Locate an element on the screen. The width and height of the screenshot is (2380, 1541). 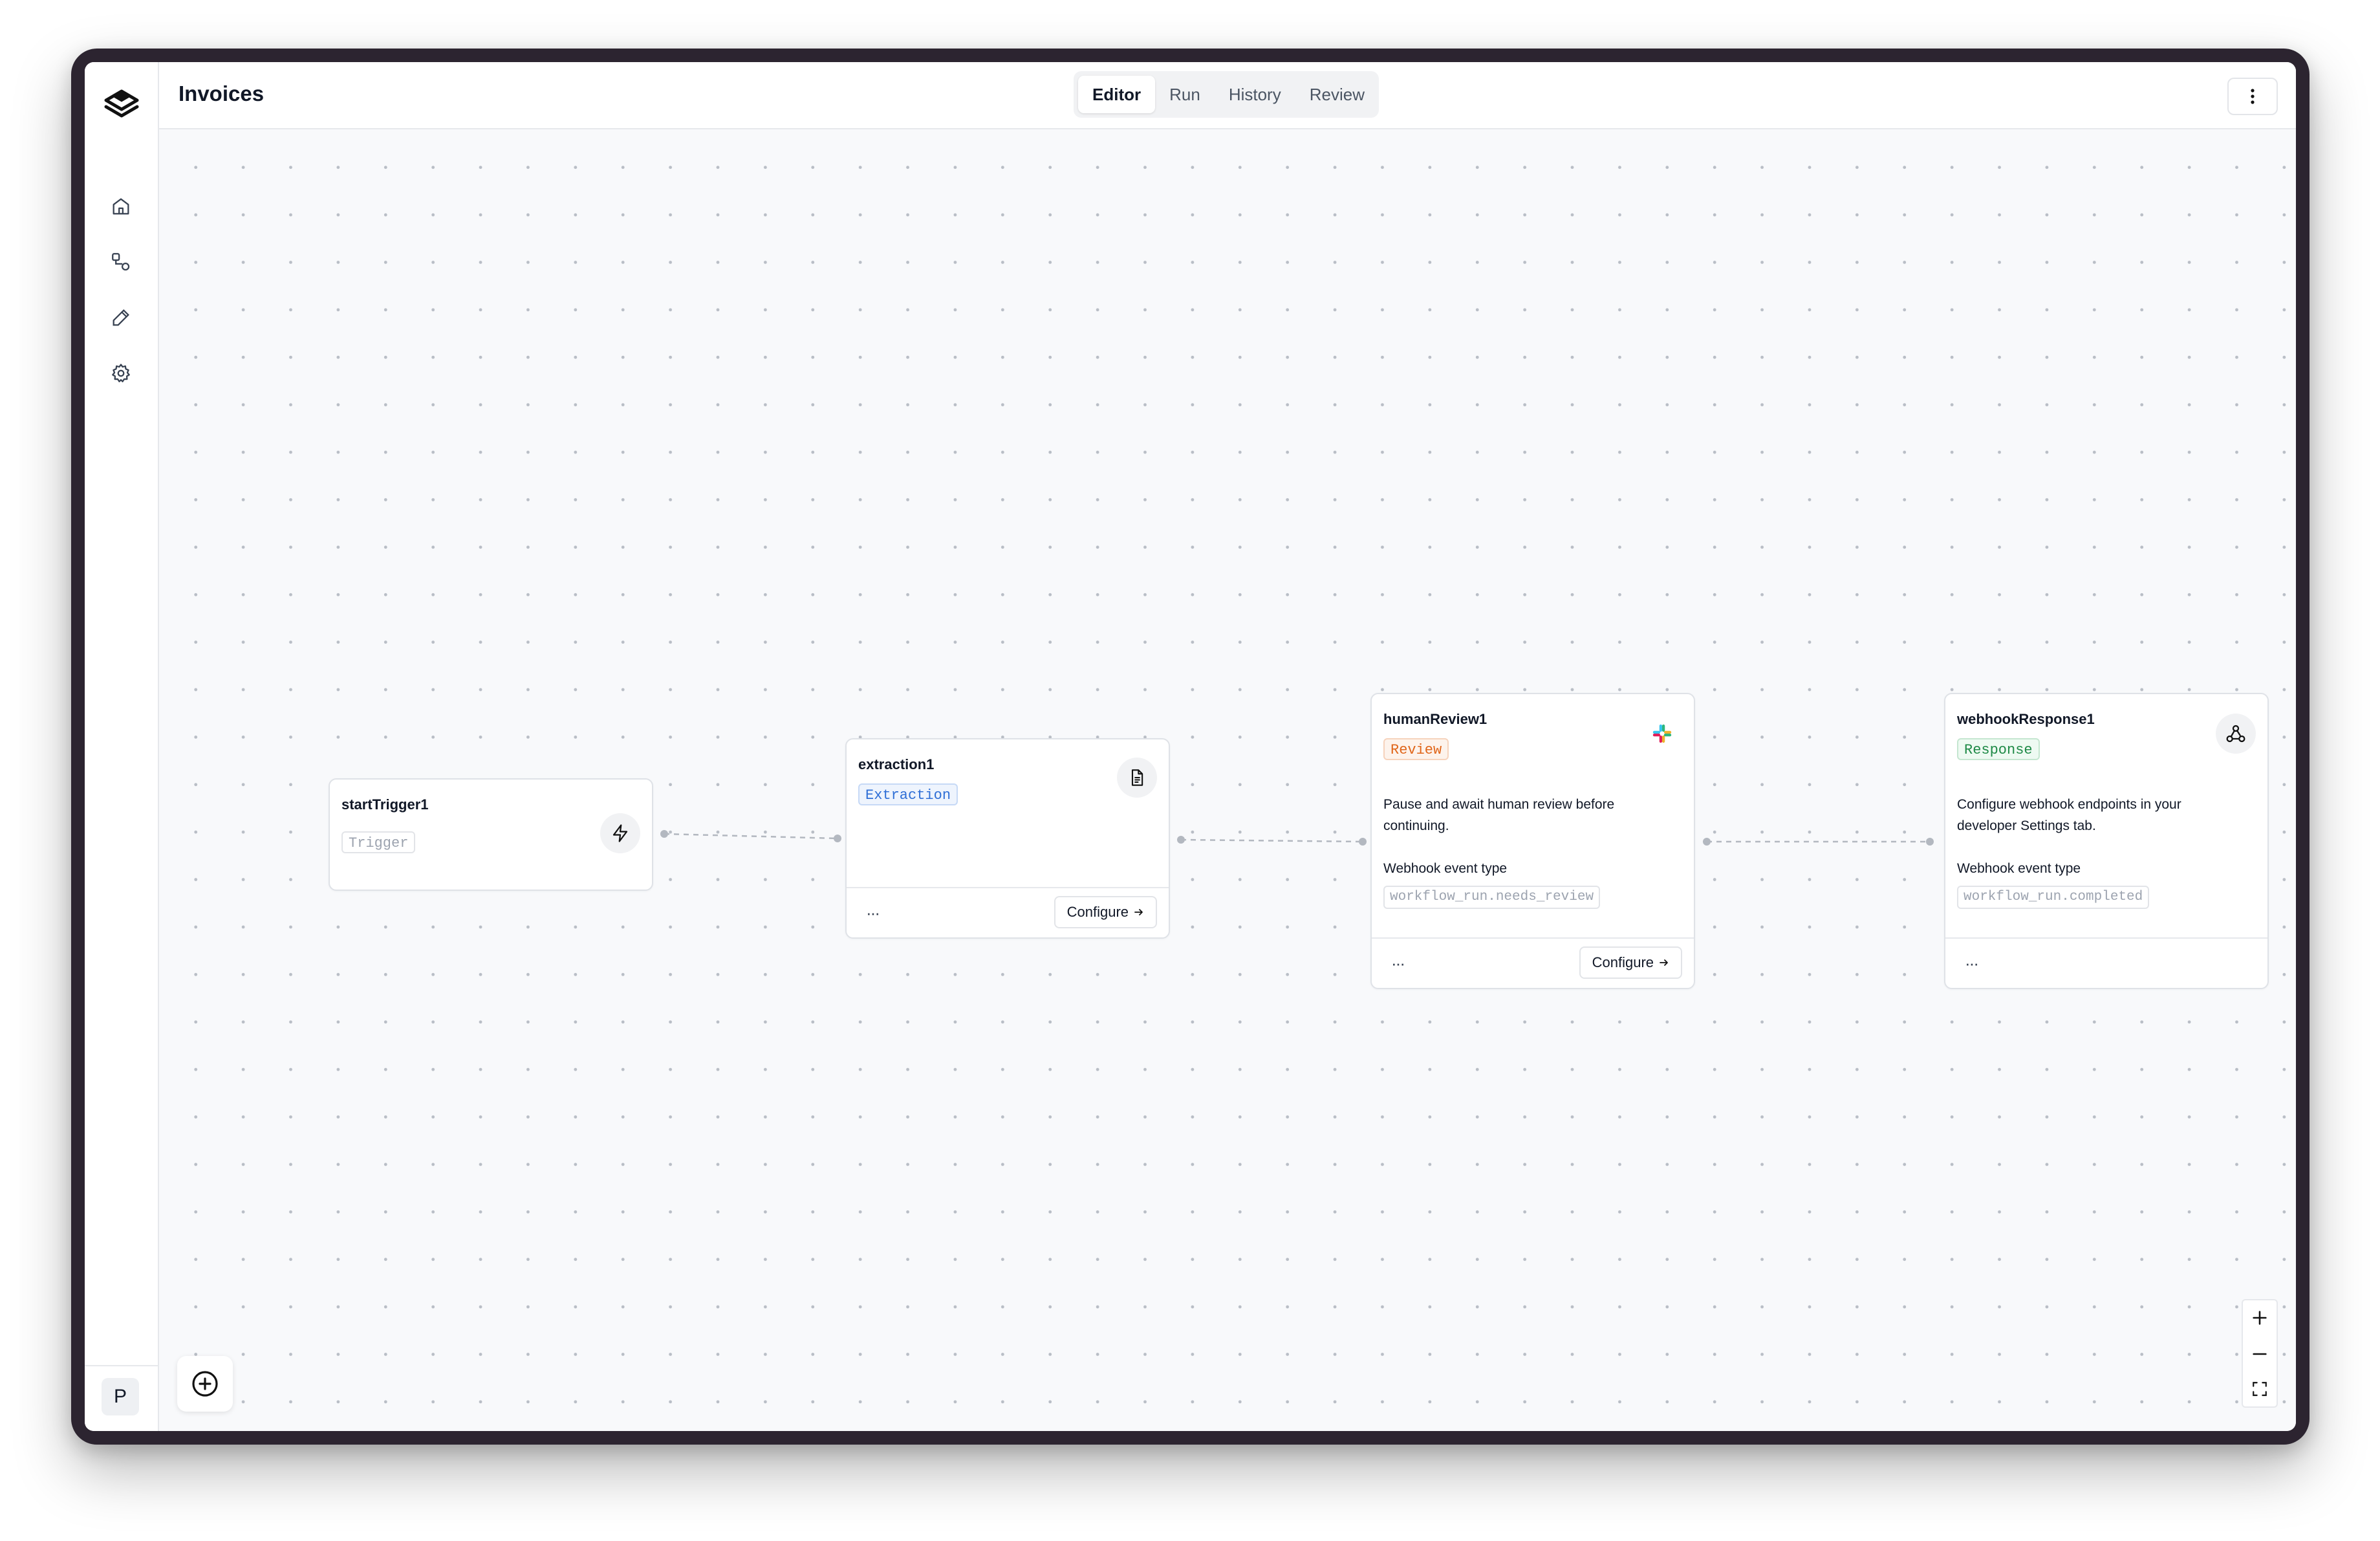
slack-icon is located at coordinates (1662, 734).